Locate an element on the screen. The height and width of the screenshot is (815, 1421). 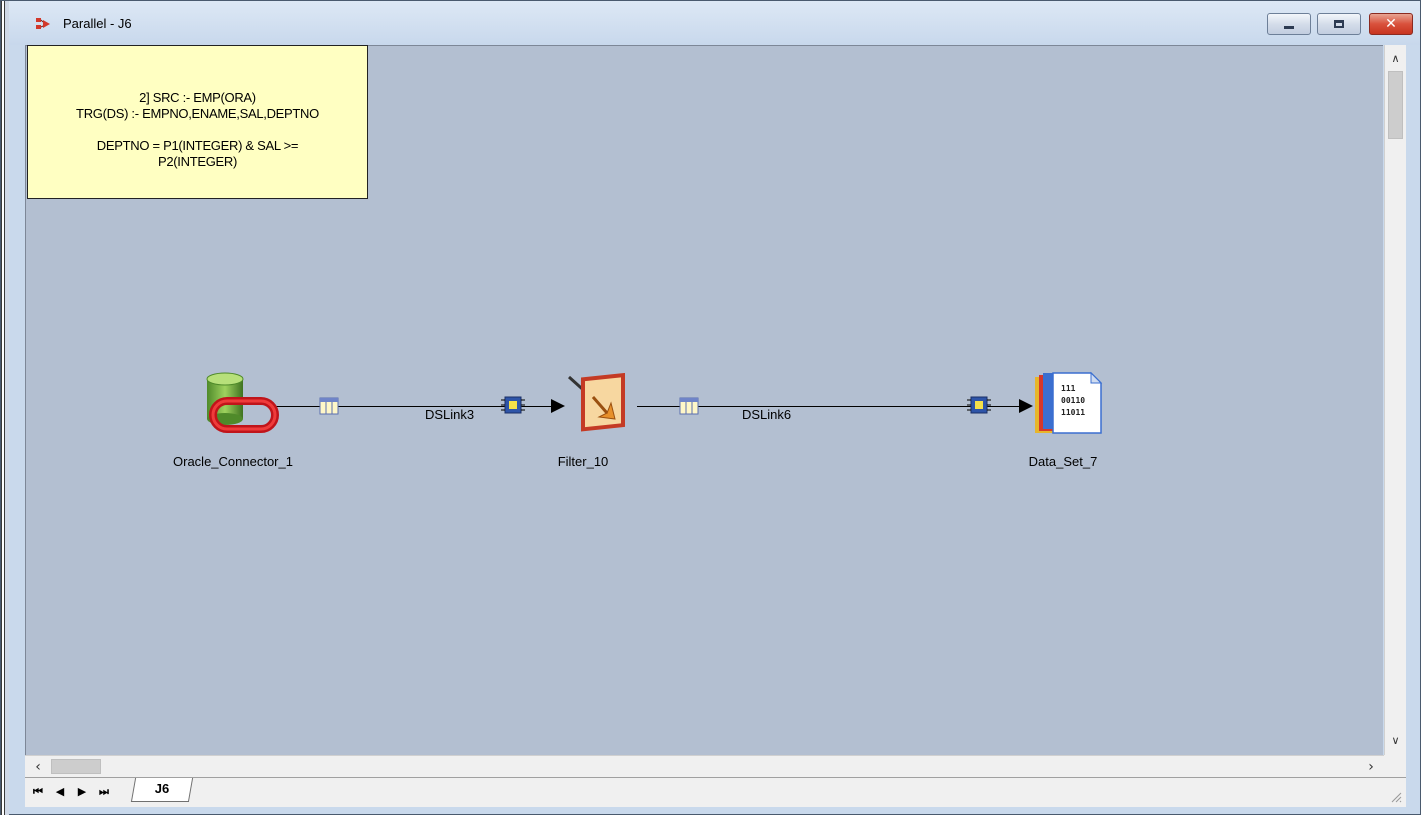
annotation-line: 2] SRC :- EMP(ORA) is located at coordinates (197, 97).